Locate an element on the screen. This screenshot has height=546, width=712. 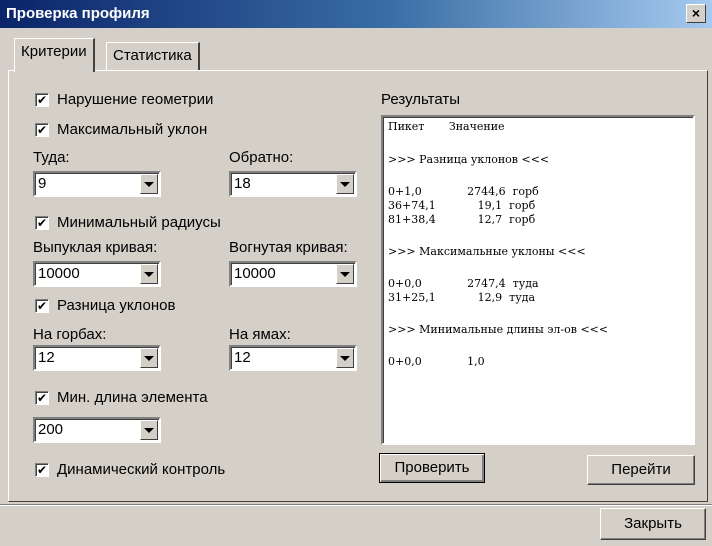
footer-divider is located at coordinates (356, 505).